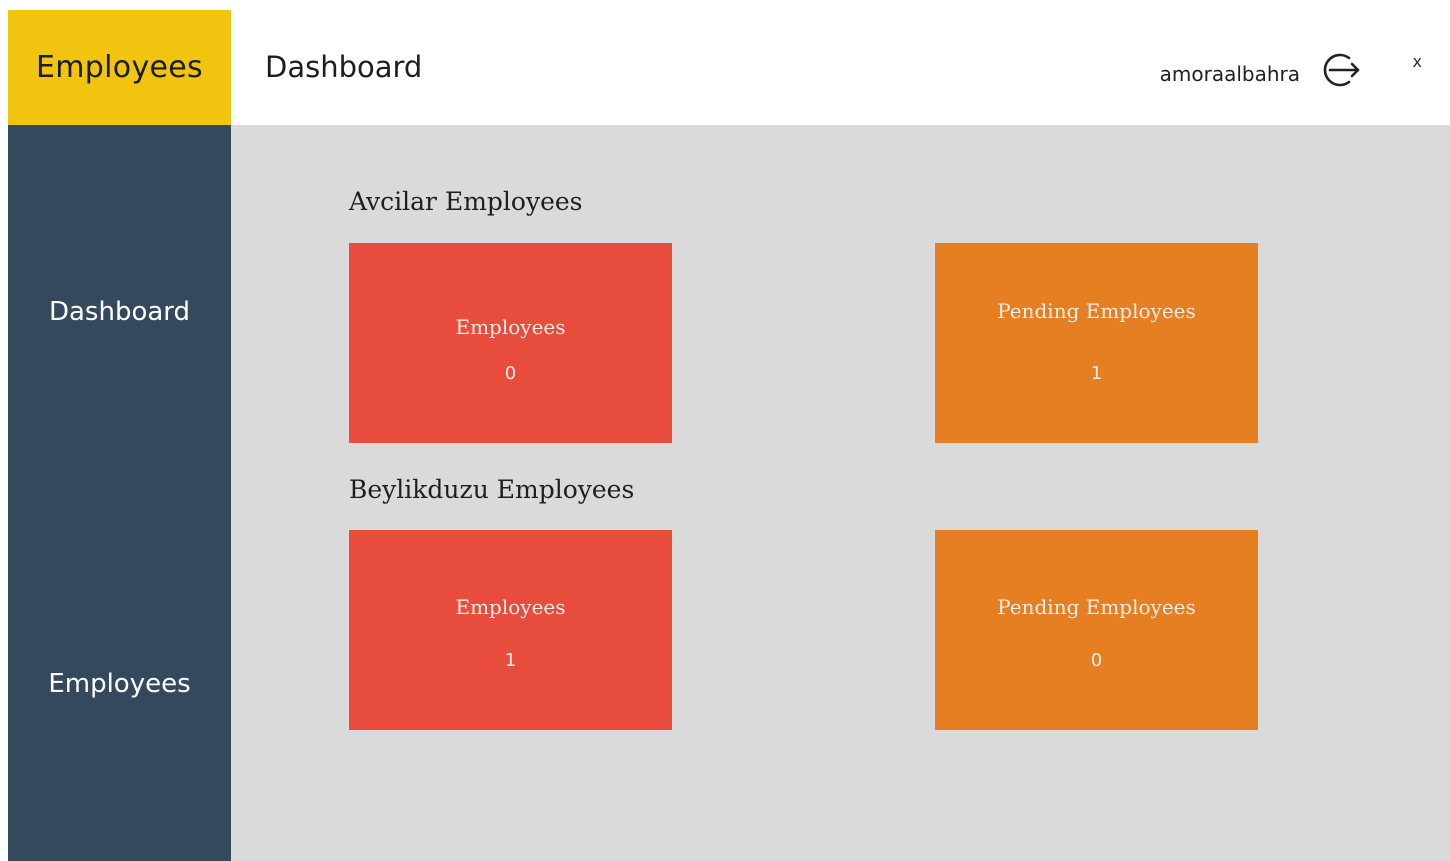 This screenshot has height=861, width=1450. Describe the element at coordinates (119, 67) in the screenshot. I see `brand-title: Employees` at that location.